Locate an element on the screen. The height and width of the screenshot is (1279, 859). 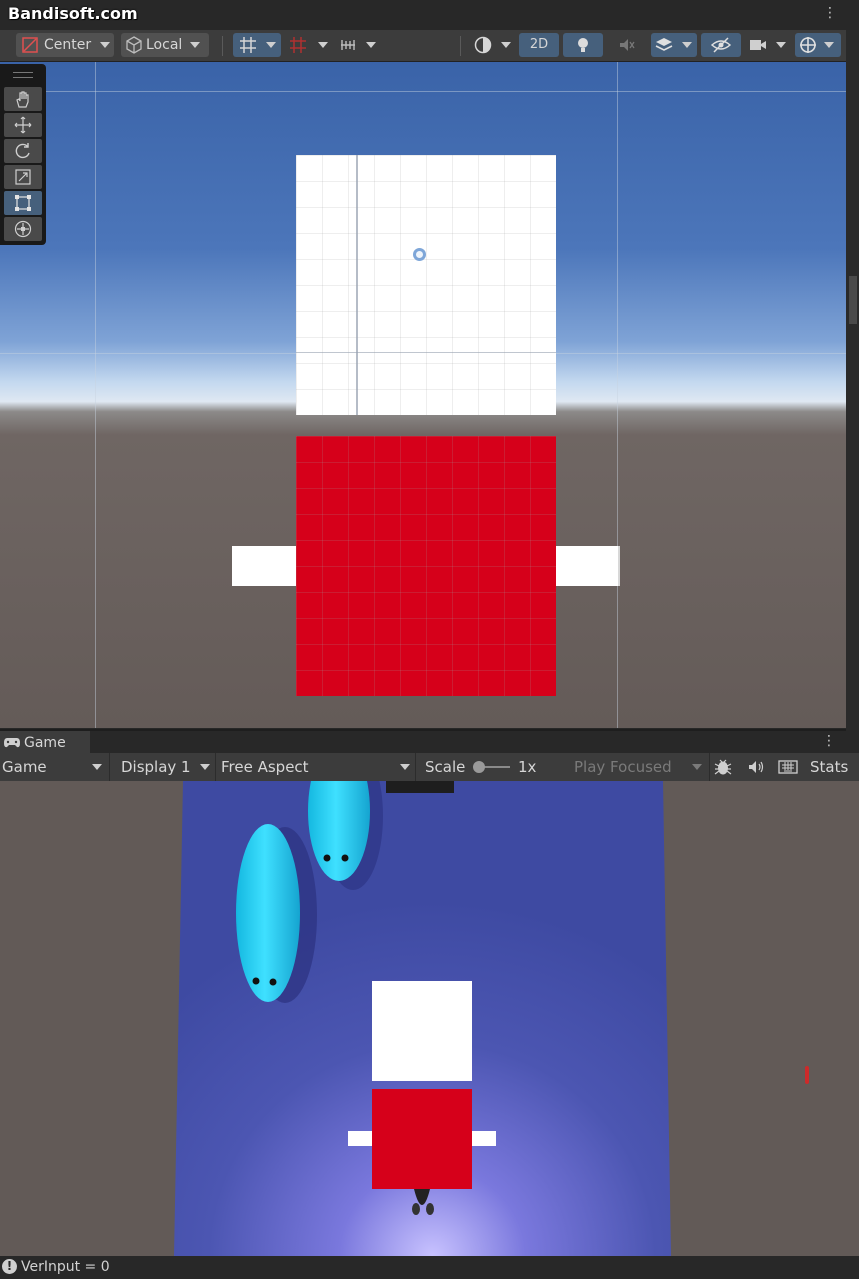
scale-tool-button is located at coordinates (23, 177).